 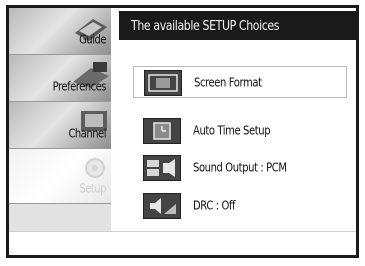 What do you see at coordinates (162, 131) in the screenshot?
I see `clock-icon` at bounding box center [162, 131].